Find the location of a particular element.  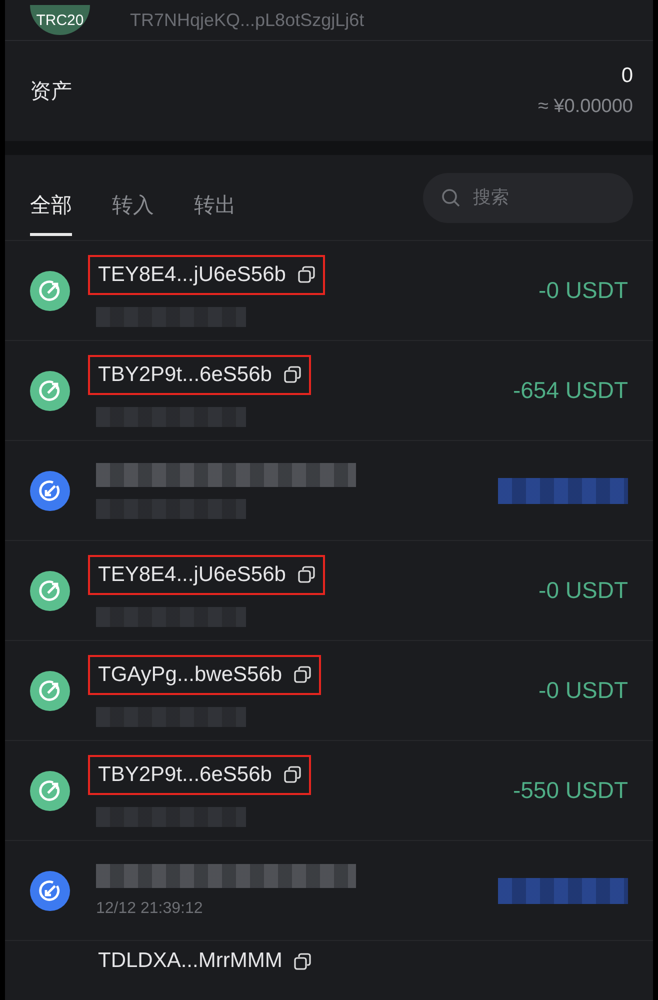

asset-amount: 0 is located at coordinates (627, 76).